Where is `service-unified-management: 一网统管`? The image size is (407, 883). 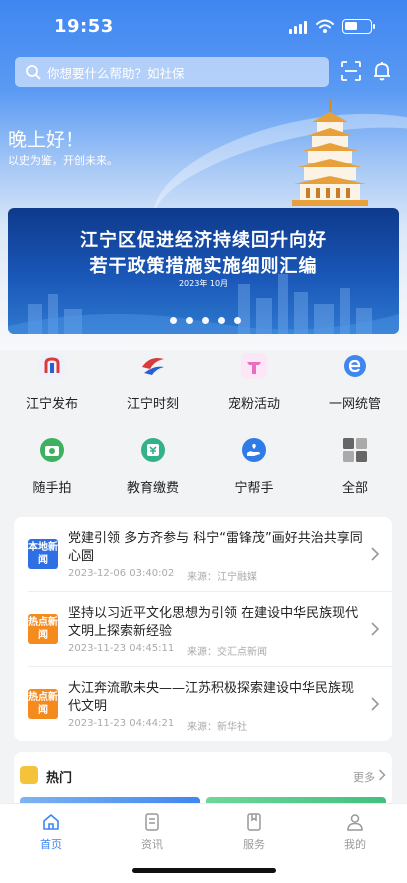 service-unified-management: 一网统管 is located at coordinates (355, 382).